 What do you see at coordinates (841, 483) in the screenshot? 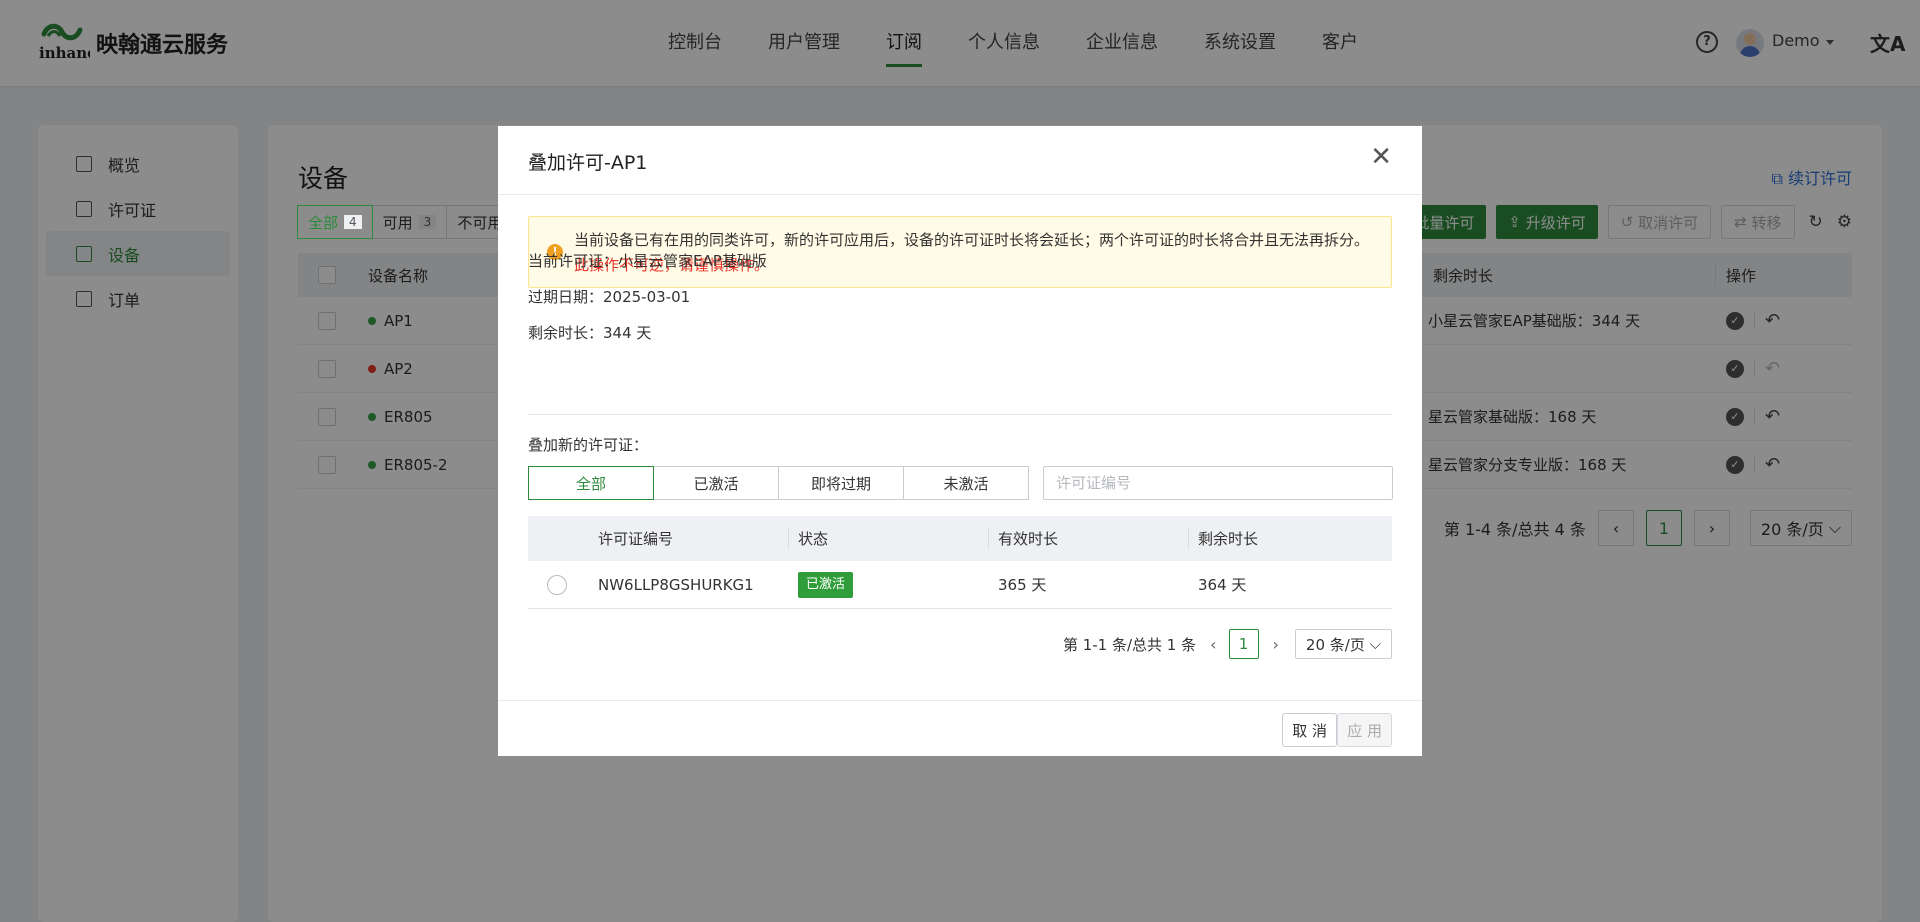
I see `segment-2: 即将过期` at bounding box center [841, 483].